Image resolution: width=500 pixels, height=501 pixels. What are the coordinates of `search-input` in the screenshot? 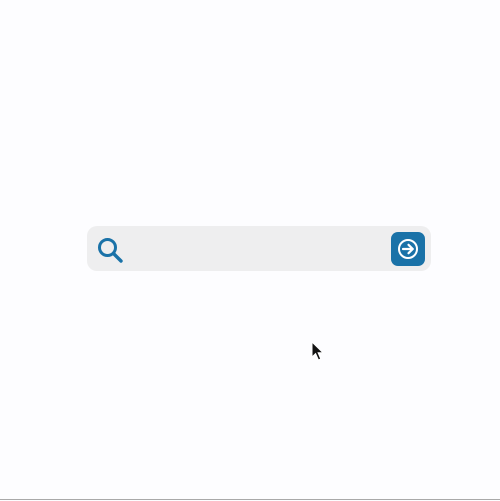 It's located at (256, 248).